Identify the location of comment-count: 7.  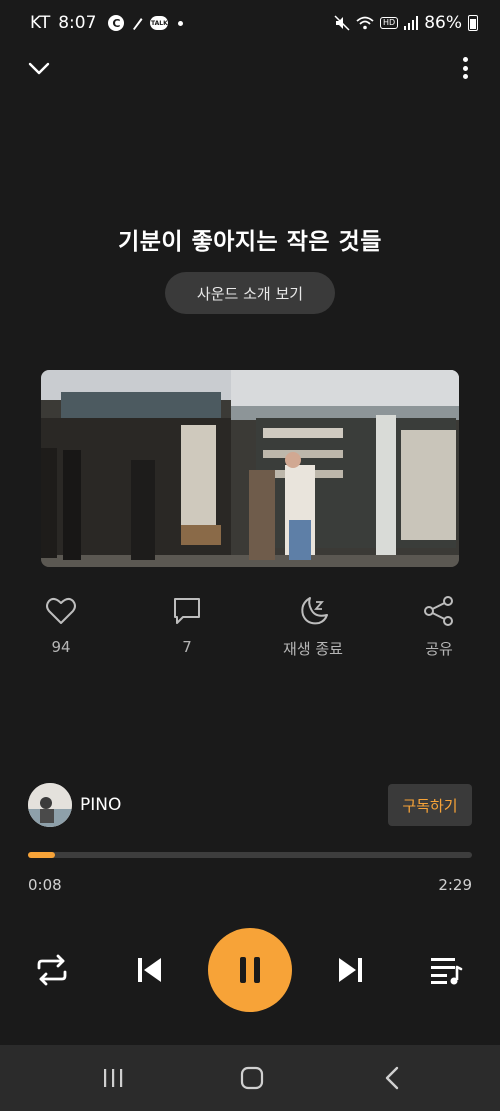
(187, 647).